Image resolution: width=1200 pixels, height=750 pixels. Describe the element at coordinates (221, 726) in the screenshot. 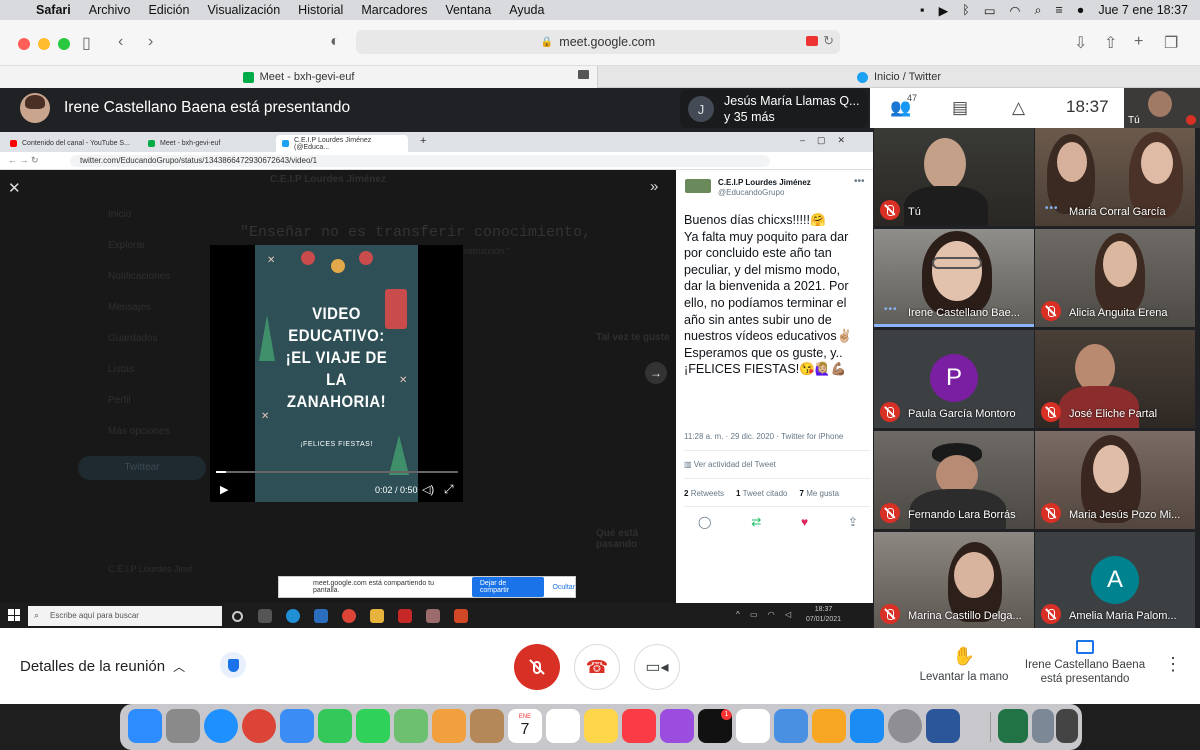

I see `safari-icon` at that location.